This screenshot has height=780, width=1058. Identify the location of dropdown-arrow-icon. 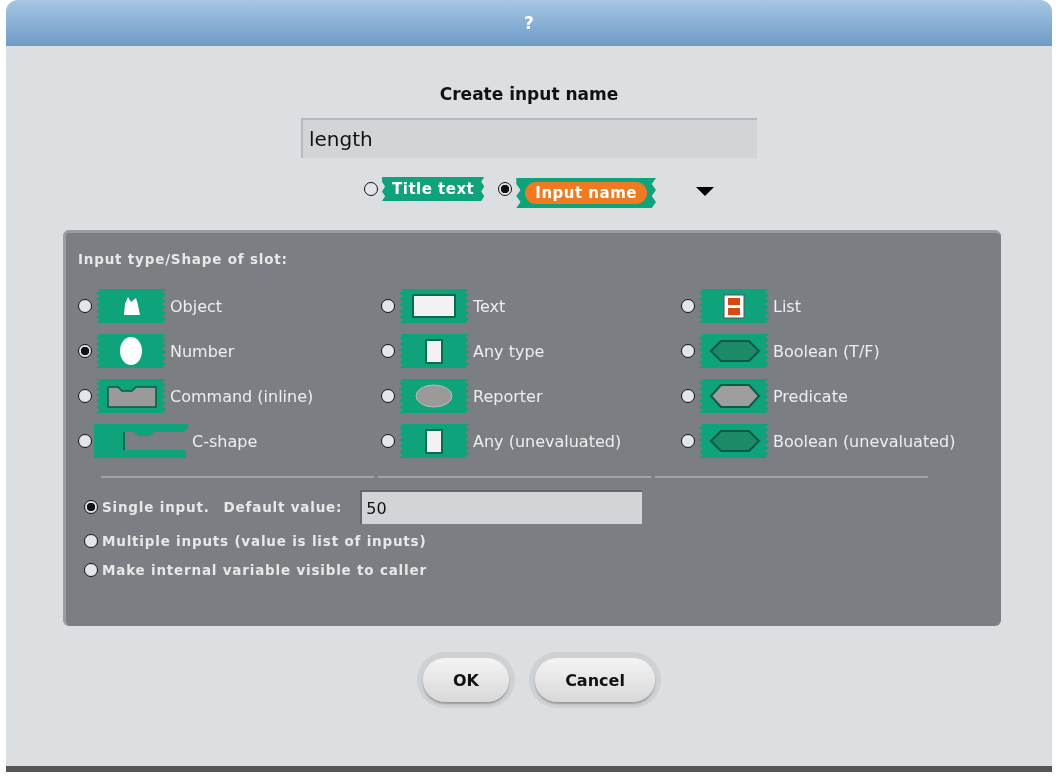
(705, 192).